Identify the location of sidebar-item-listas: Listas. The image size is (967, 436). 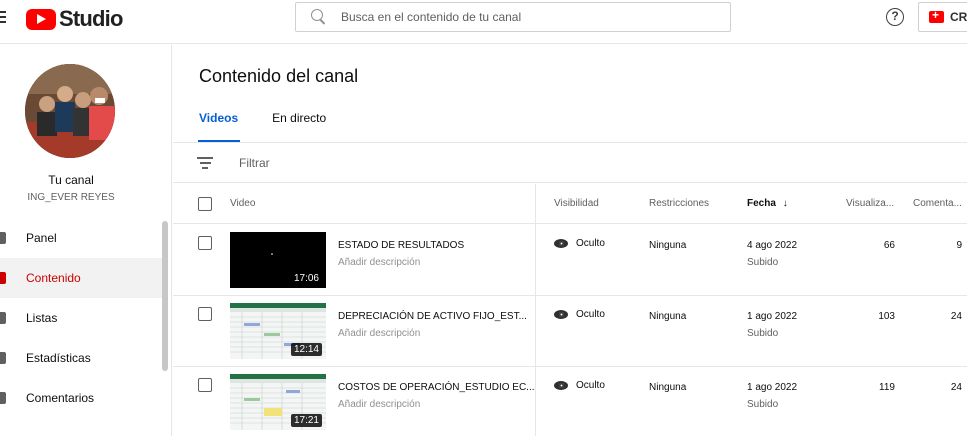
(82, 318).